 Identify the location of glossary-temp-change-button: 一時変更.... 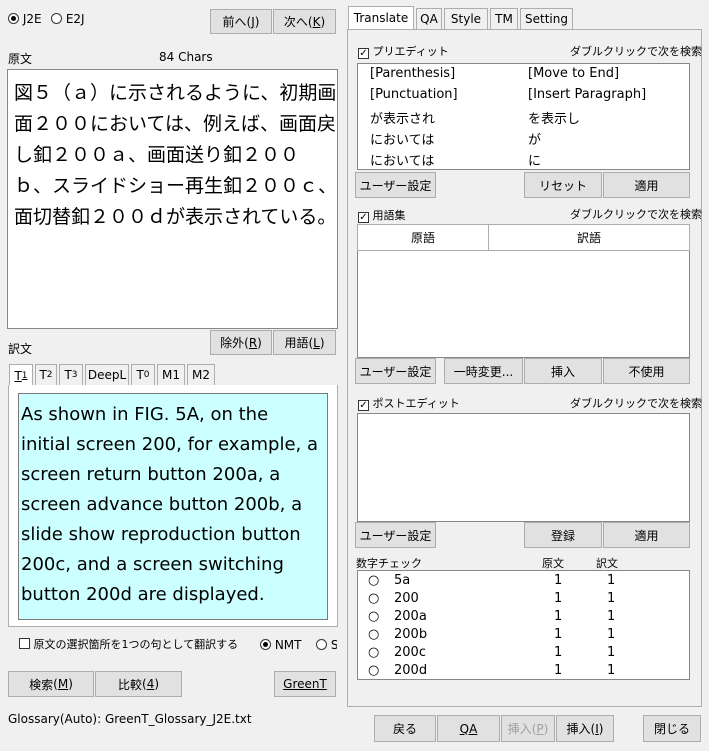
(483, 371).